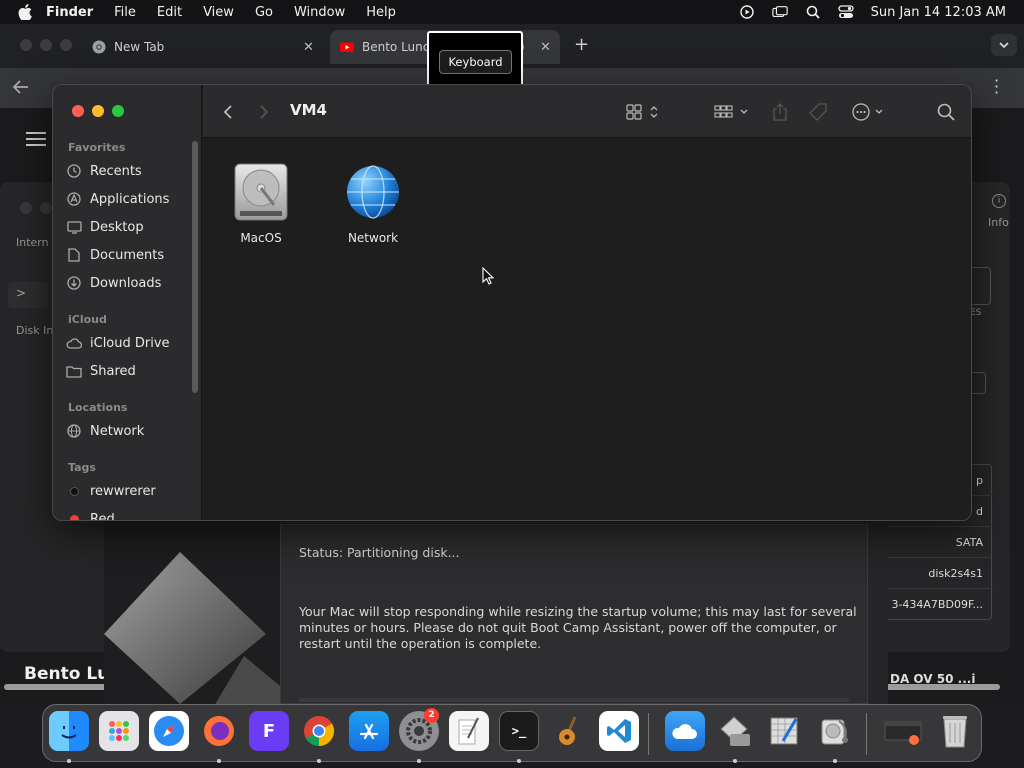 This screenshot has height=768, width=1024. What do you see at coordinates (431, 715) in the screenshot?
I see `notification-badge: 2` at bounding box center [431, 715].